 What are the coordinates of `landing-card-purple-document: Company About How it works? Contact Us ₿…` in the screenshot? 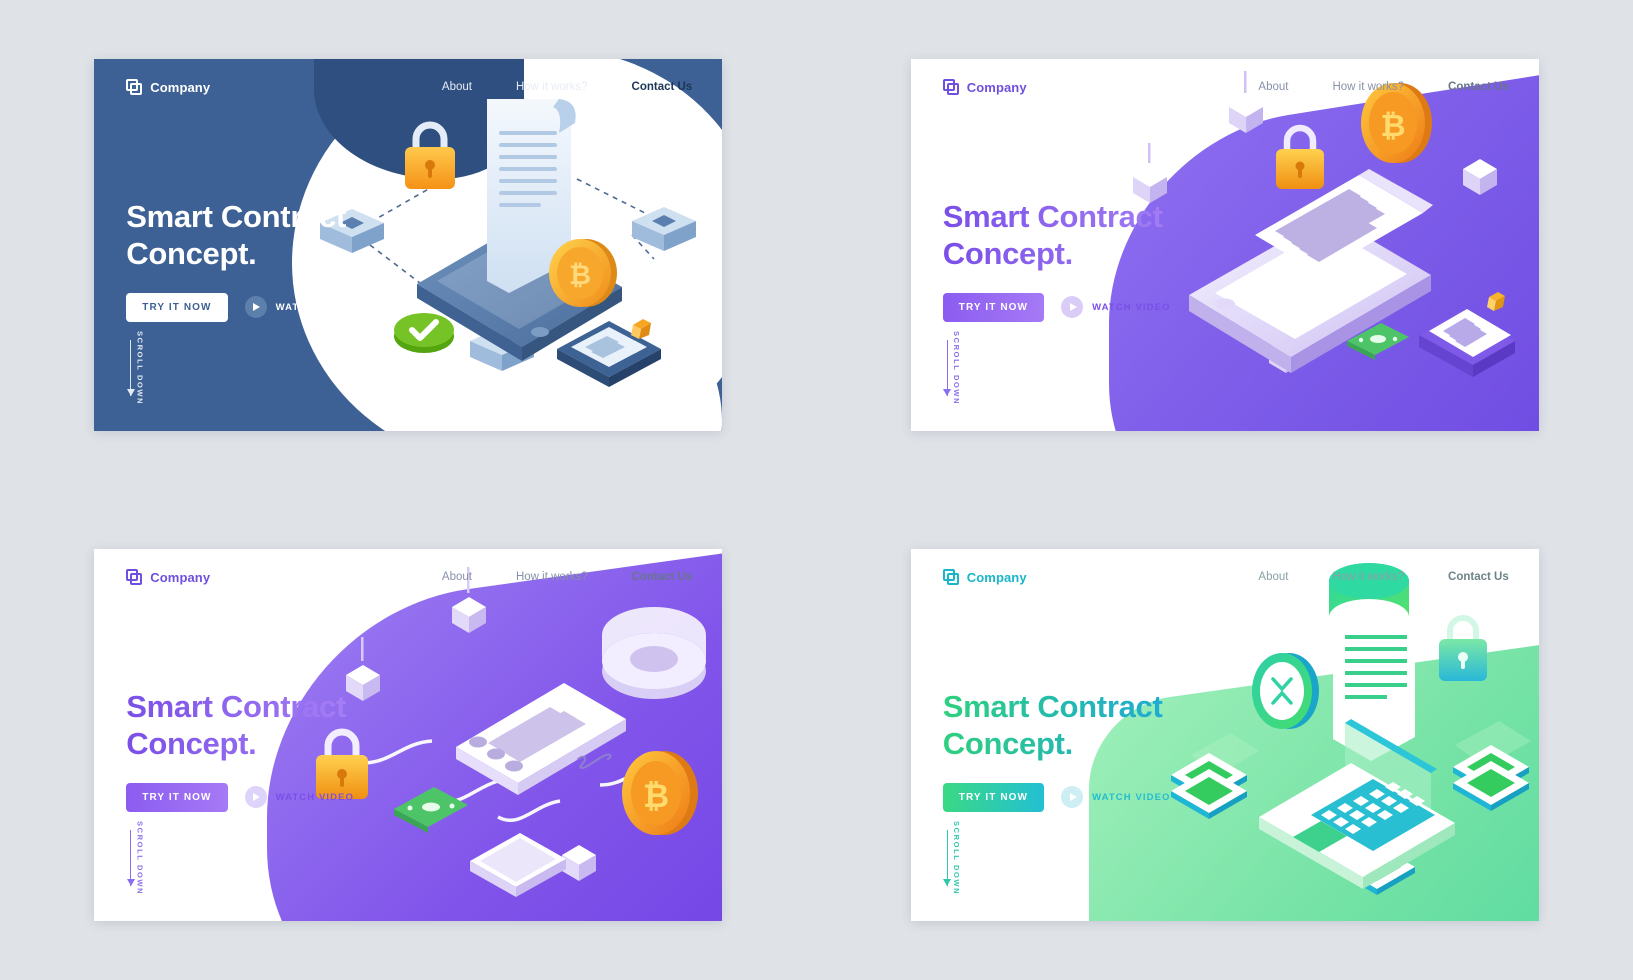 It's located at (408, 735).